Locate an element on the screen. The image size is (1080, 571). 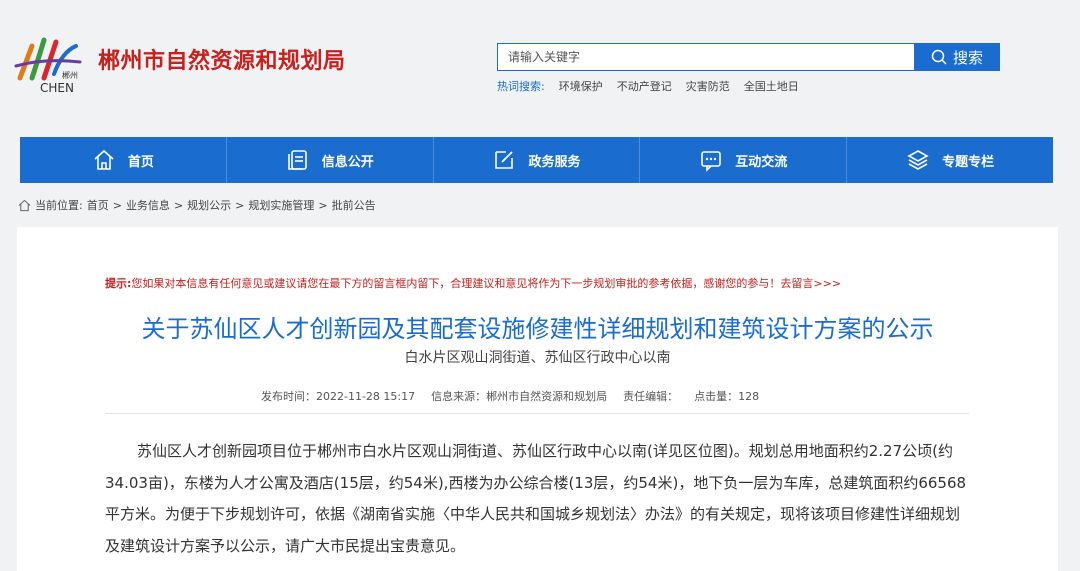
document-icon is located at coordinates (297, 160).